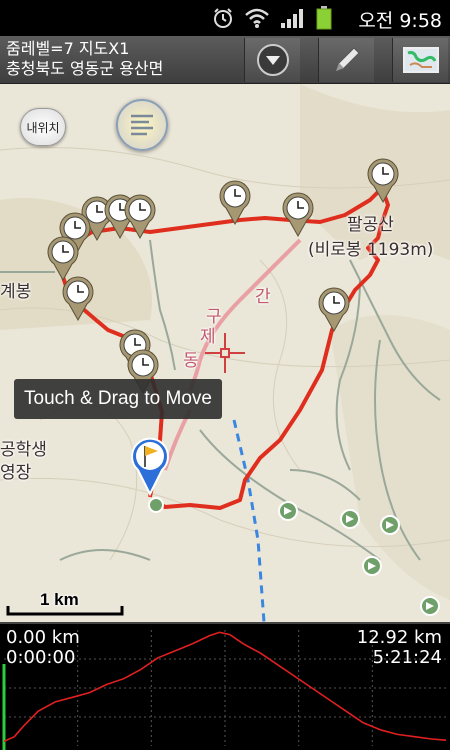  I want to click on peak-name-label: 팔공산, so click(370, 225).